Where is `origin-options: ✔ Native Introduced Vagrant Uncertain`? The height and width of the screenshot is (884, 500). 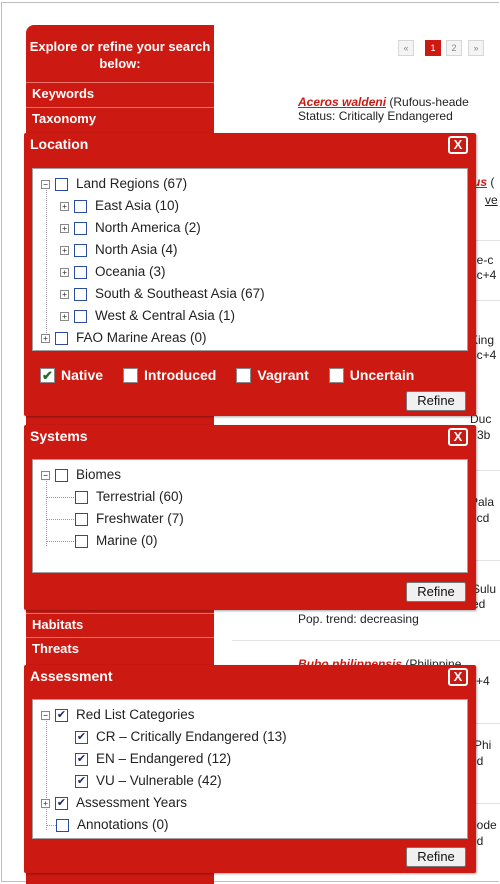 origin-options: ✔ Native Introduced Vagrant Uncertain is located at coordinates (227, 375).